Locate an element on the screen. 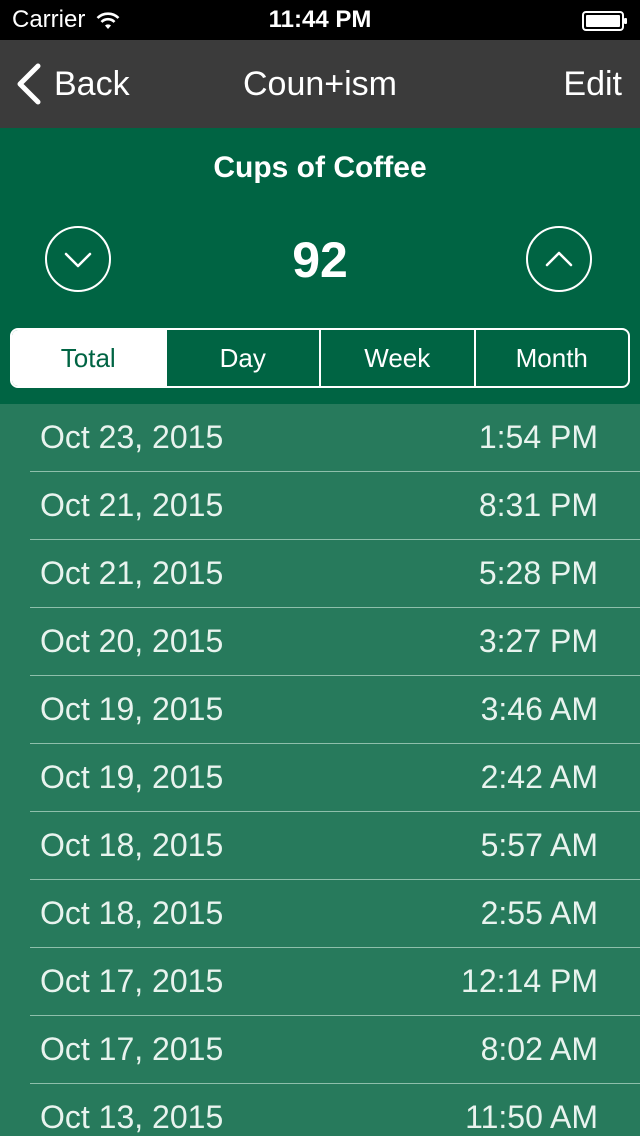  nav-title: Coun+ism is located at coordinates (319, 84).